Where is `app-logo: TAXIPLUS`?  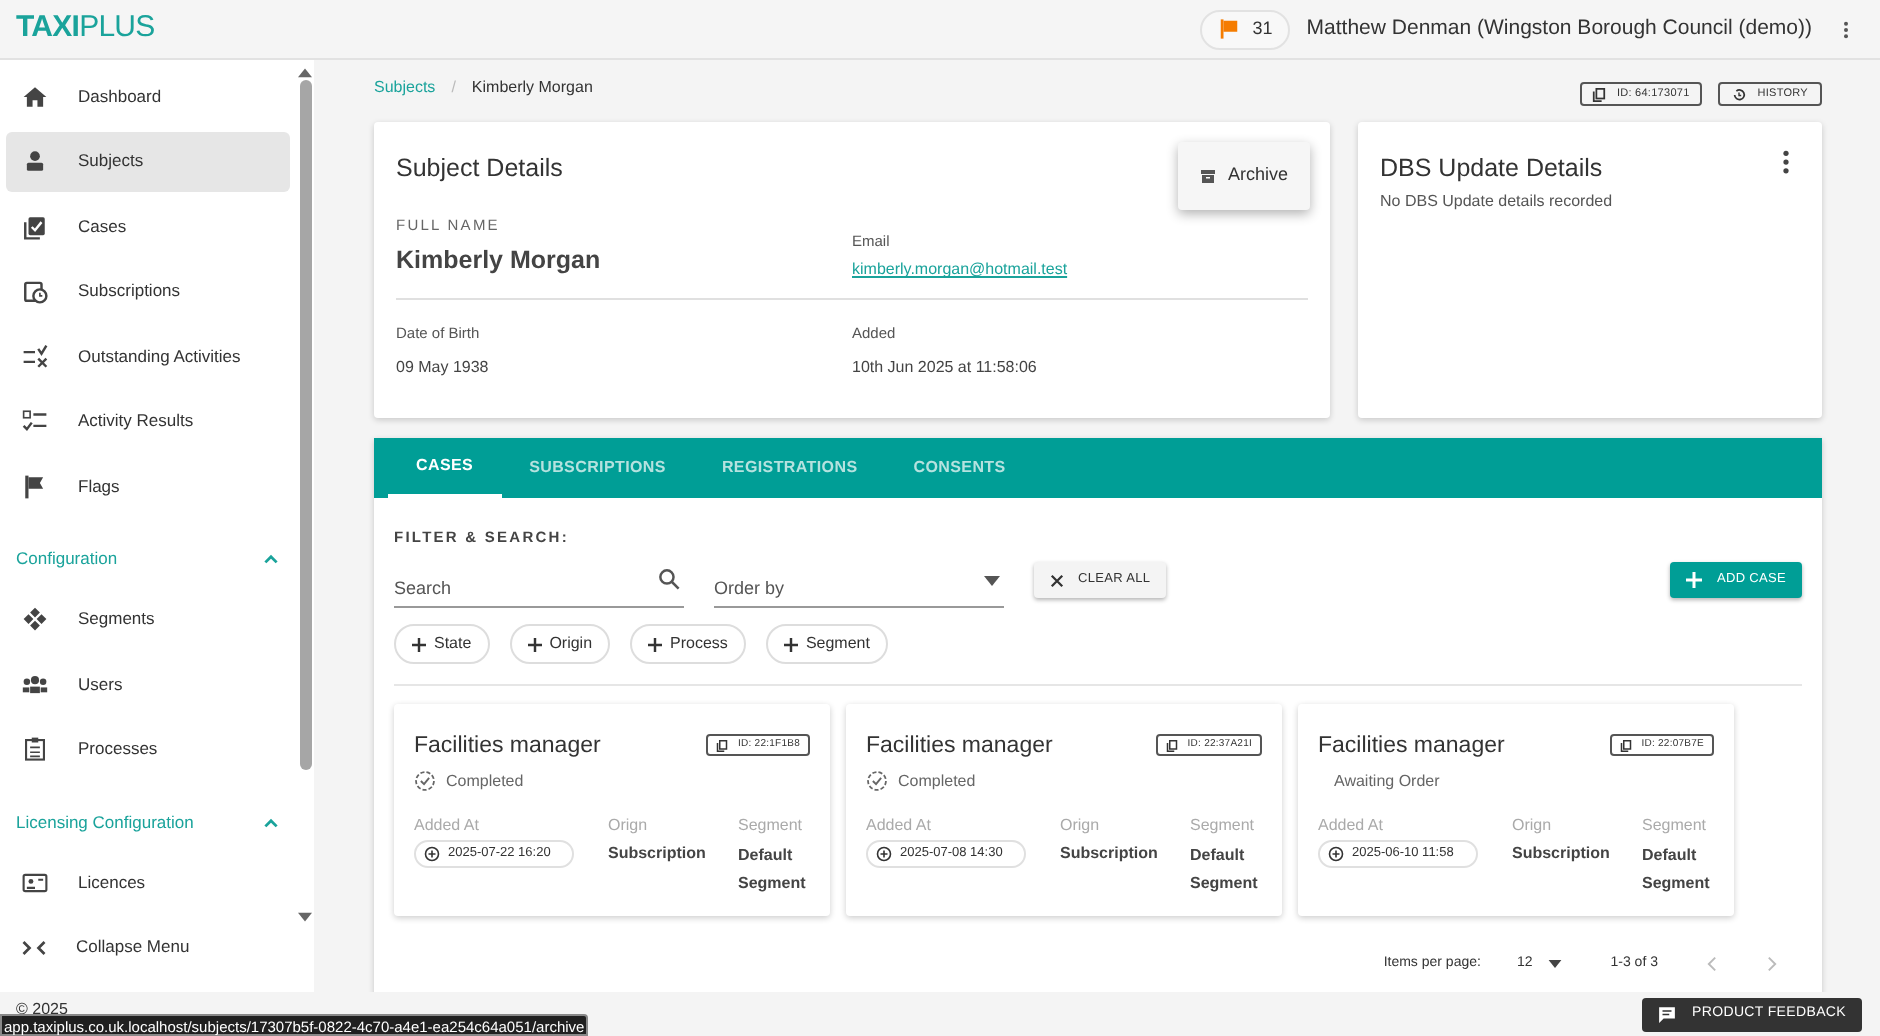 app-logo: TAXIPLUS is located at coordinates (85, 28).